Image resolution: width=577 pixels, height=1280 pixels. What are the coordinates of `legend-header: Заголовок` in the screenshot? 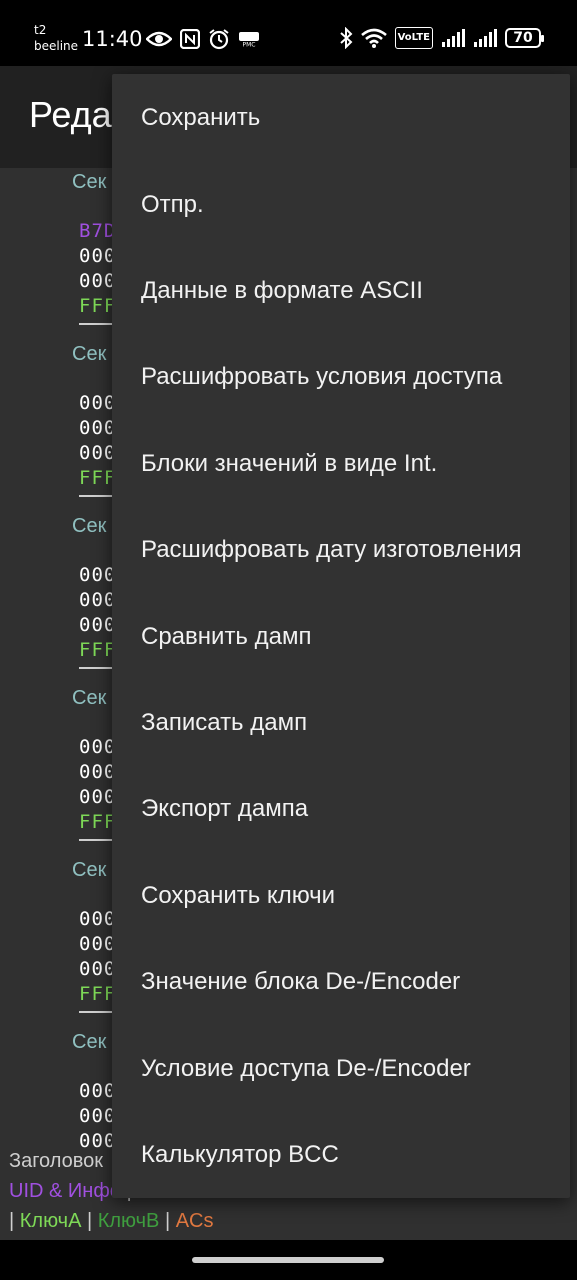 It's located at (56, 1161).